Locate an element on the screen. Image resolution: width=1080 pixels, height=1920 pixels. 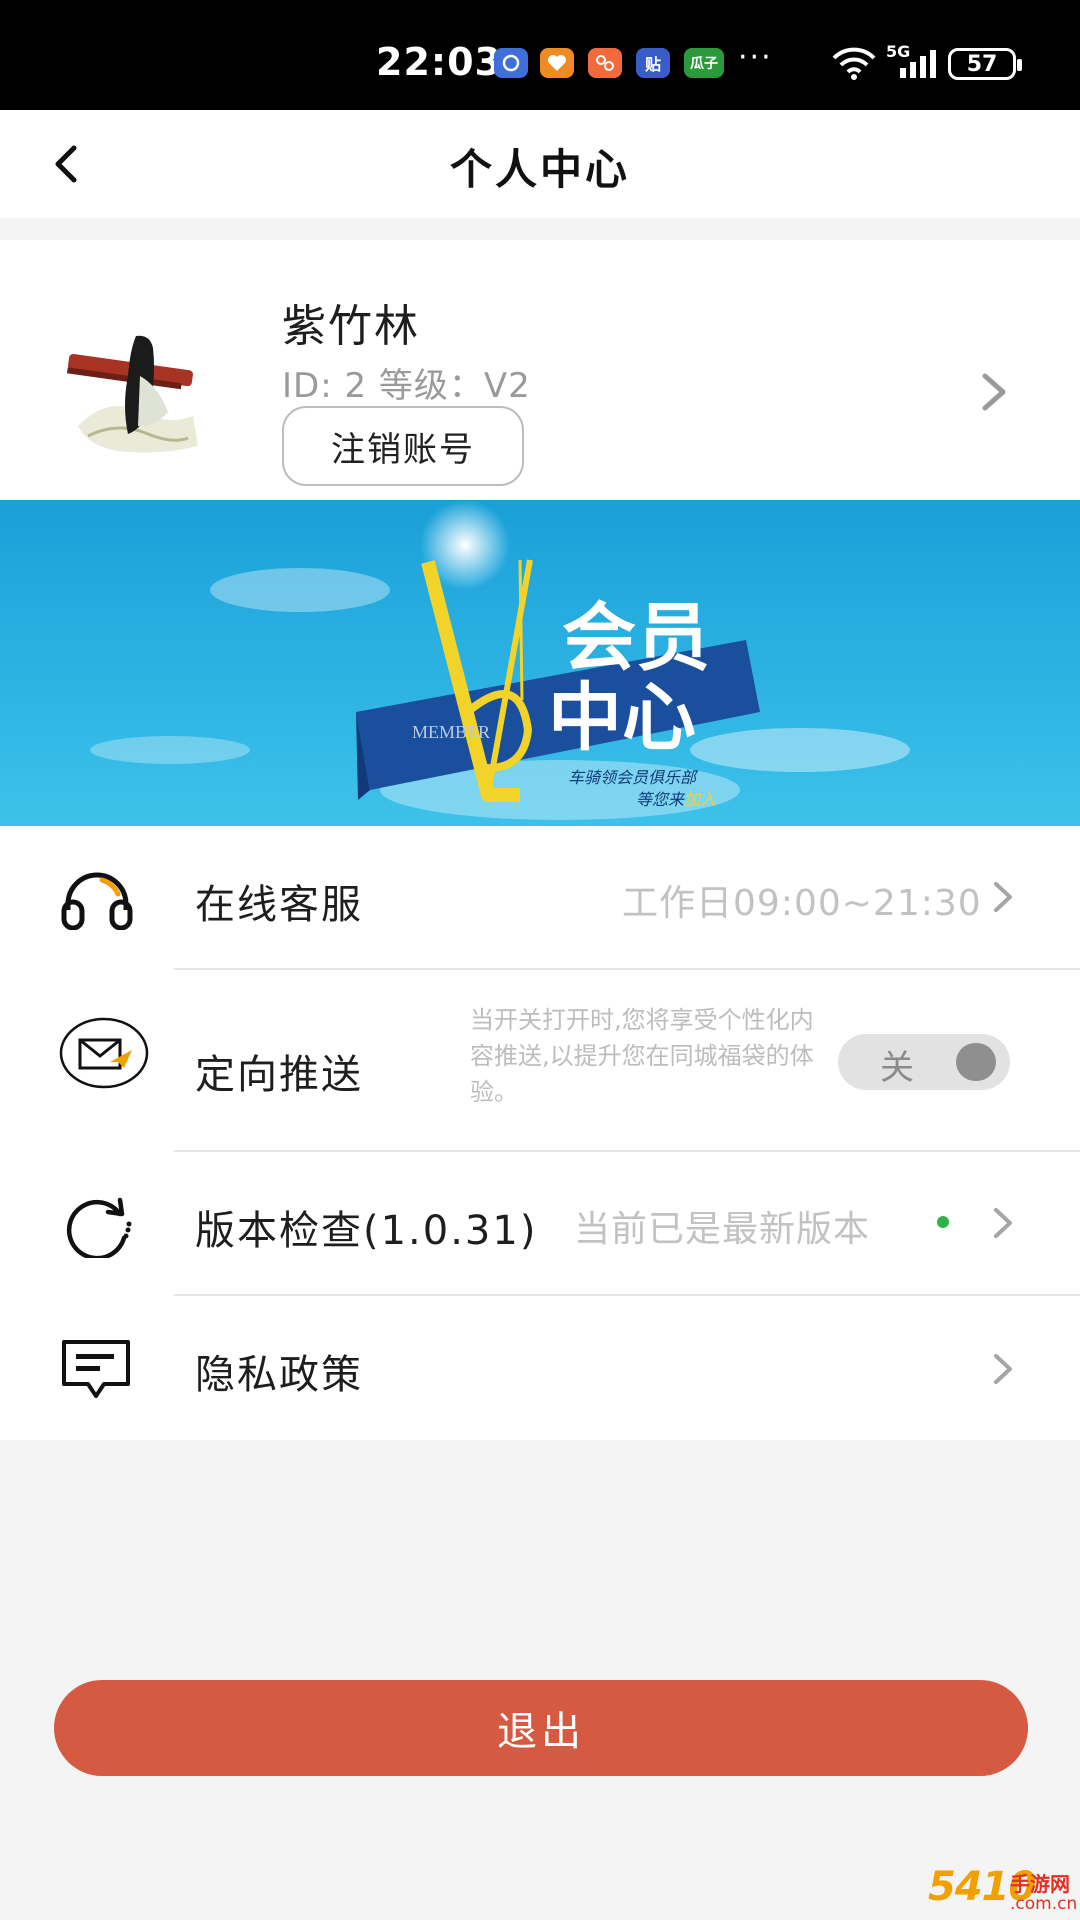
more-notifications-icon: ··· is located at coordinates (755, 57).